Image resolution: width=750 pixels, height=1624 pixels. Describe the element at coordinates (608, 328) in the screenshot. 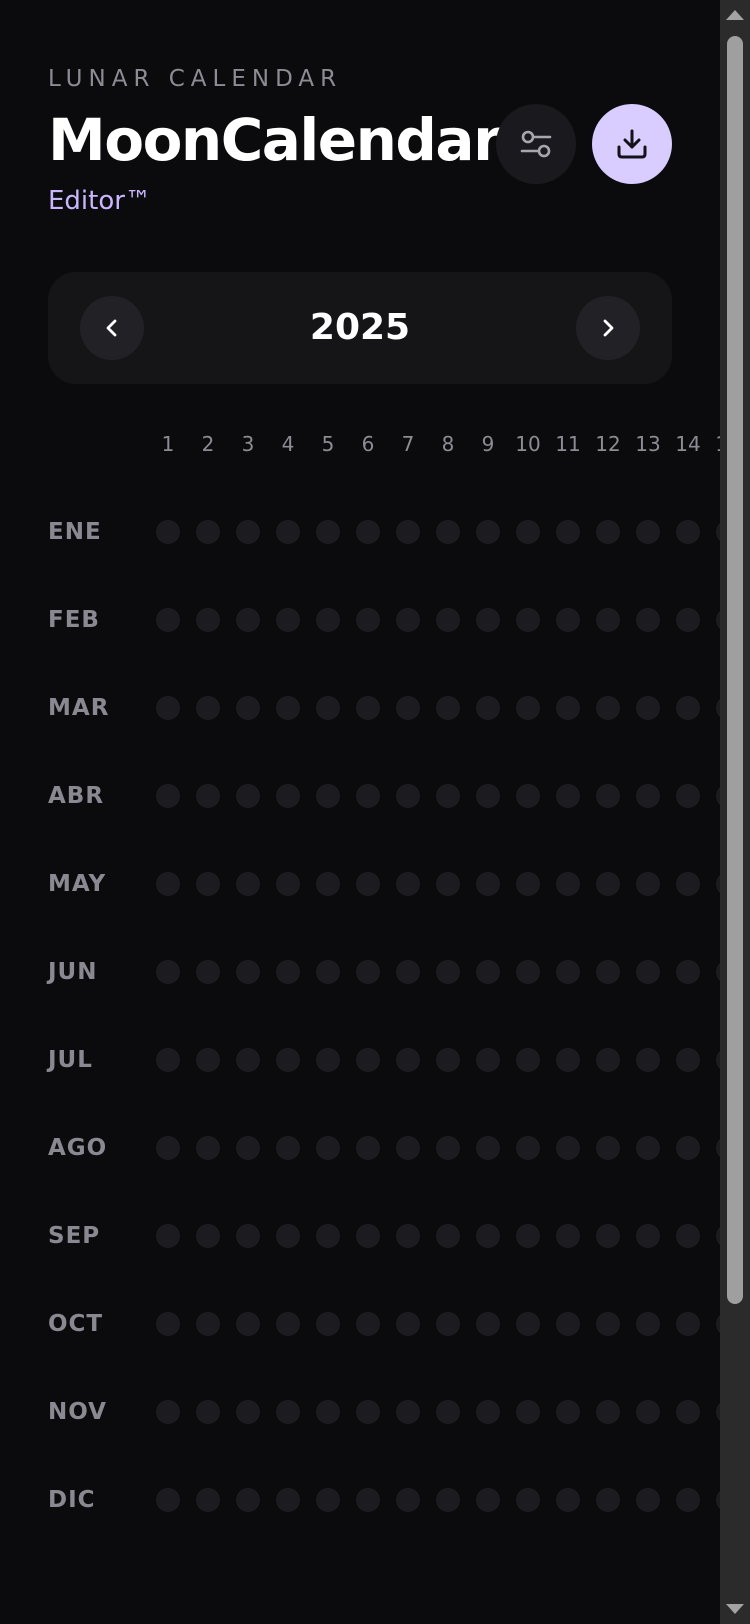

I see `next-year-button` at that location.